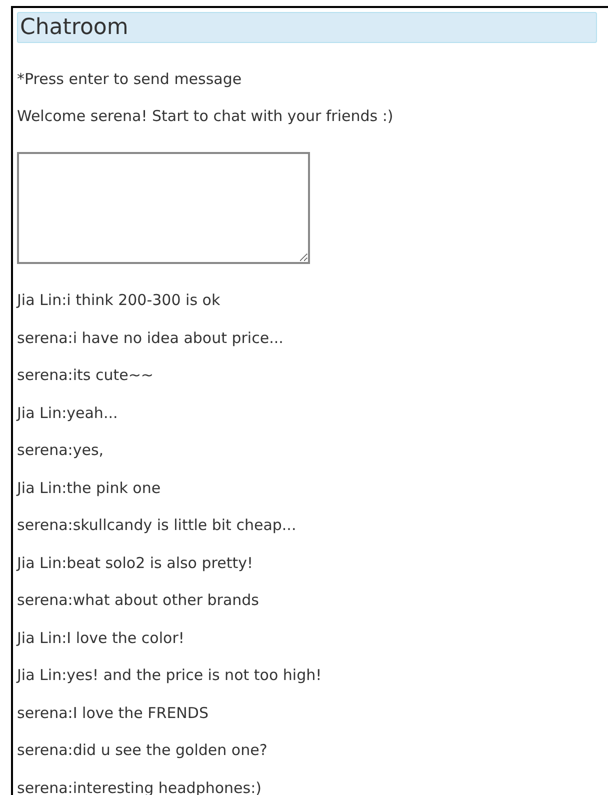  What do you see at coordinates (113, 713) in the screenshot?
I see `chat-message: serena:I love the FRENDS` at bounding box center [113, 713].